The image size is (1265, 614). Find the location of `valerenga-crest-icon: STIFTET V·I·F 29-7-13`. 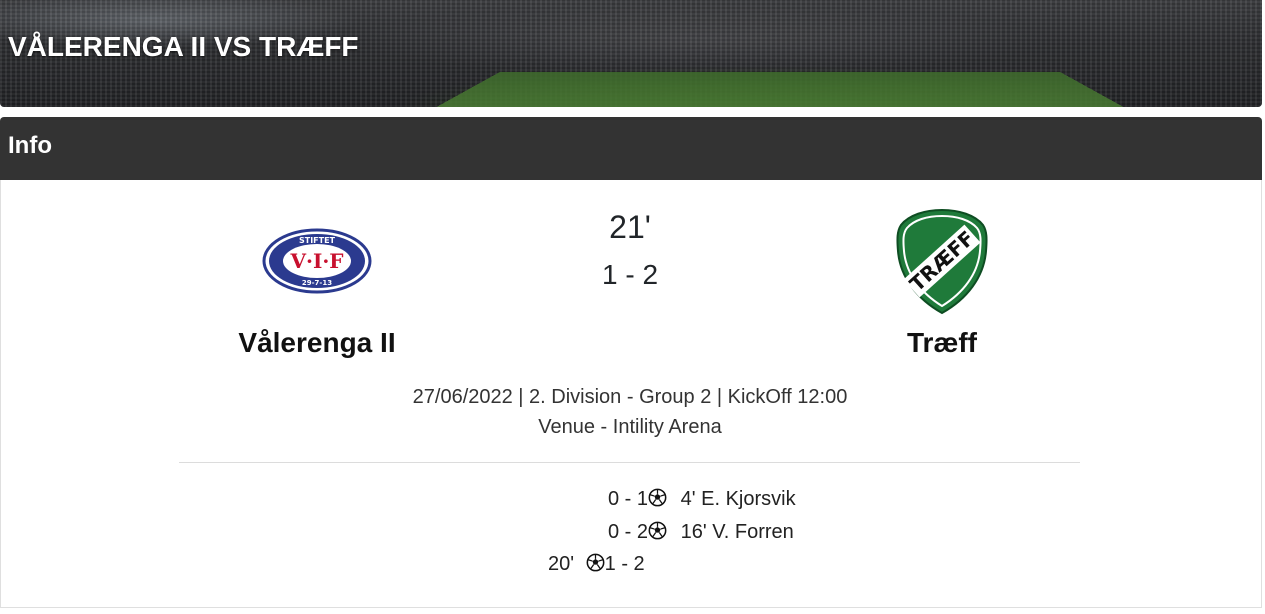

valerenga-crest-icon: STIFTET V·I·F 29-7-13 is located at coordinates (317, 261).